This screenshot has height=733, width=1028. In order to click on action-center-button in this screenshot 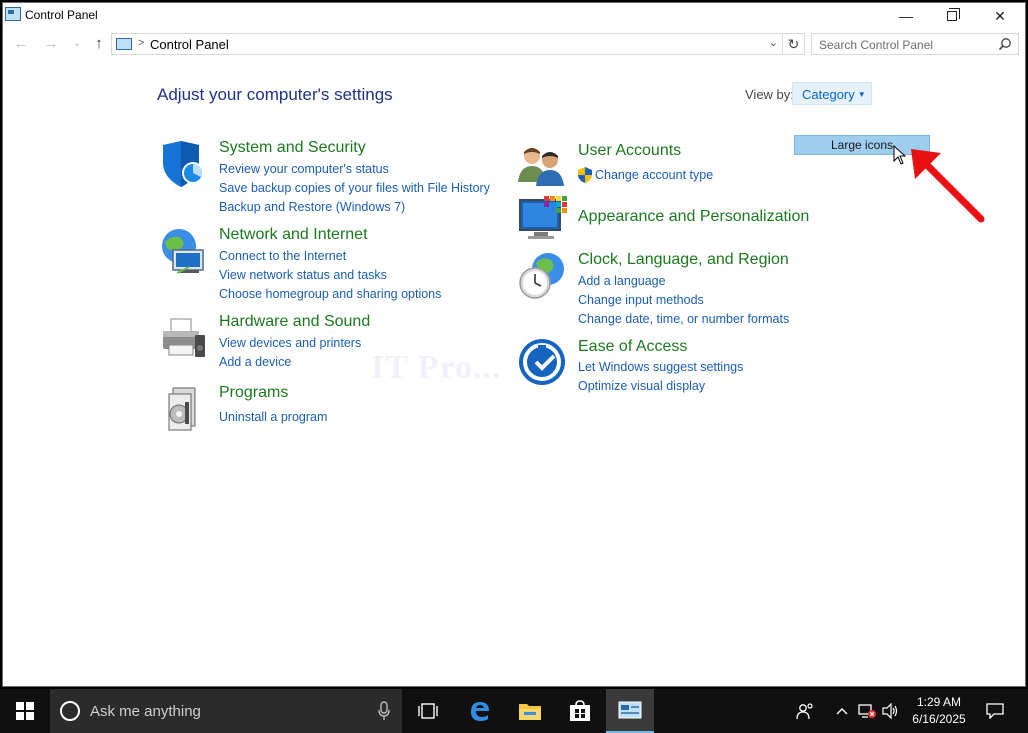, I will do `click(995, 711)`.